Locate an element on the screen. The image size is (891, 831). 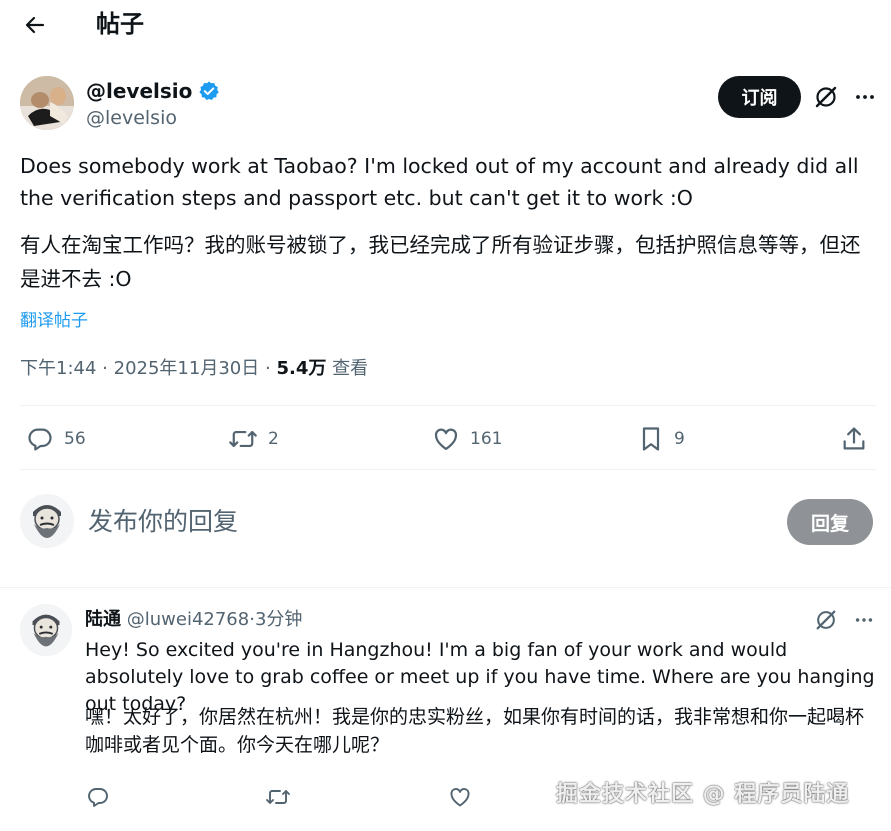
share-icon is located at coordinates (854, 438).